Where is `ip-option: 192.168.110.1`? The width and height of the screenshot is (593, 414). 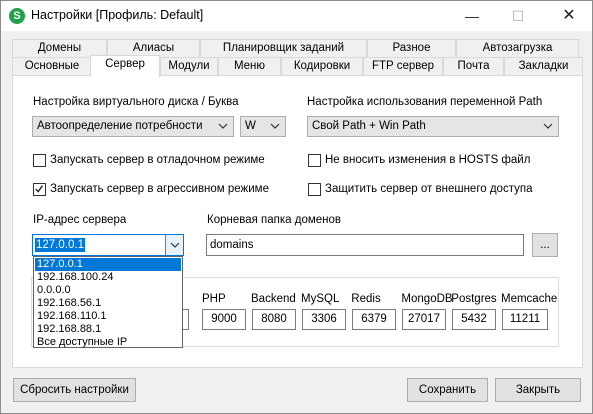 ip-option: 192.168.110.1 is located at coordinates (108, 316).